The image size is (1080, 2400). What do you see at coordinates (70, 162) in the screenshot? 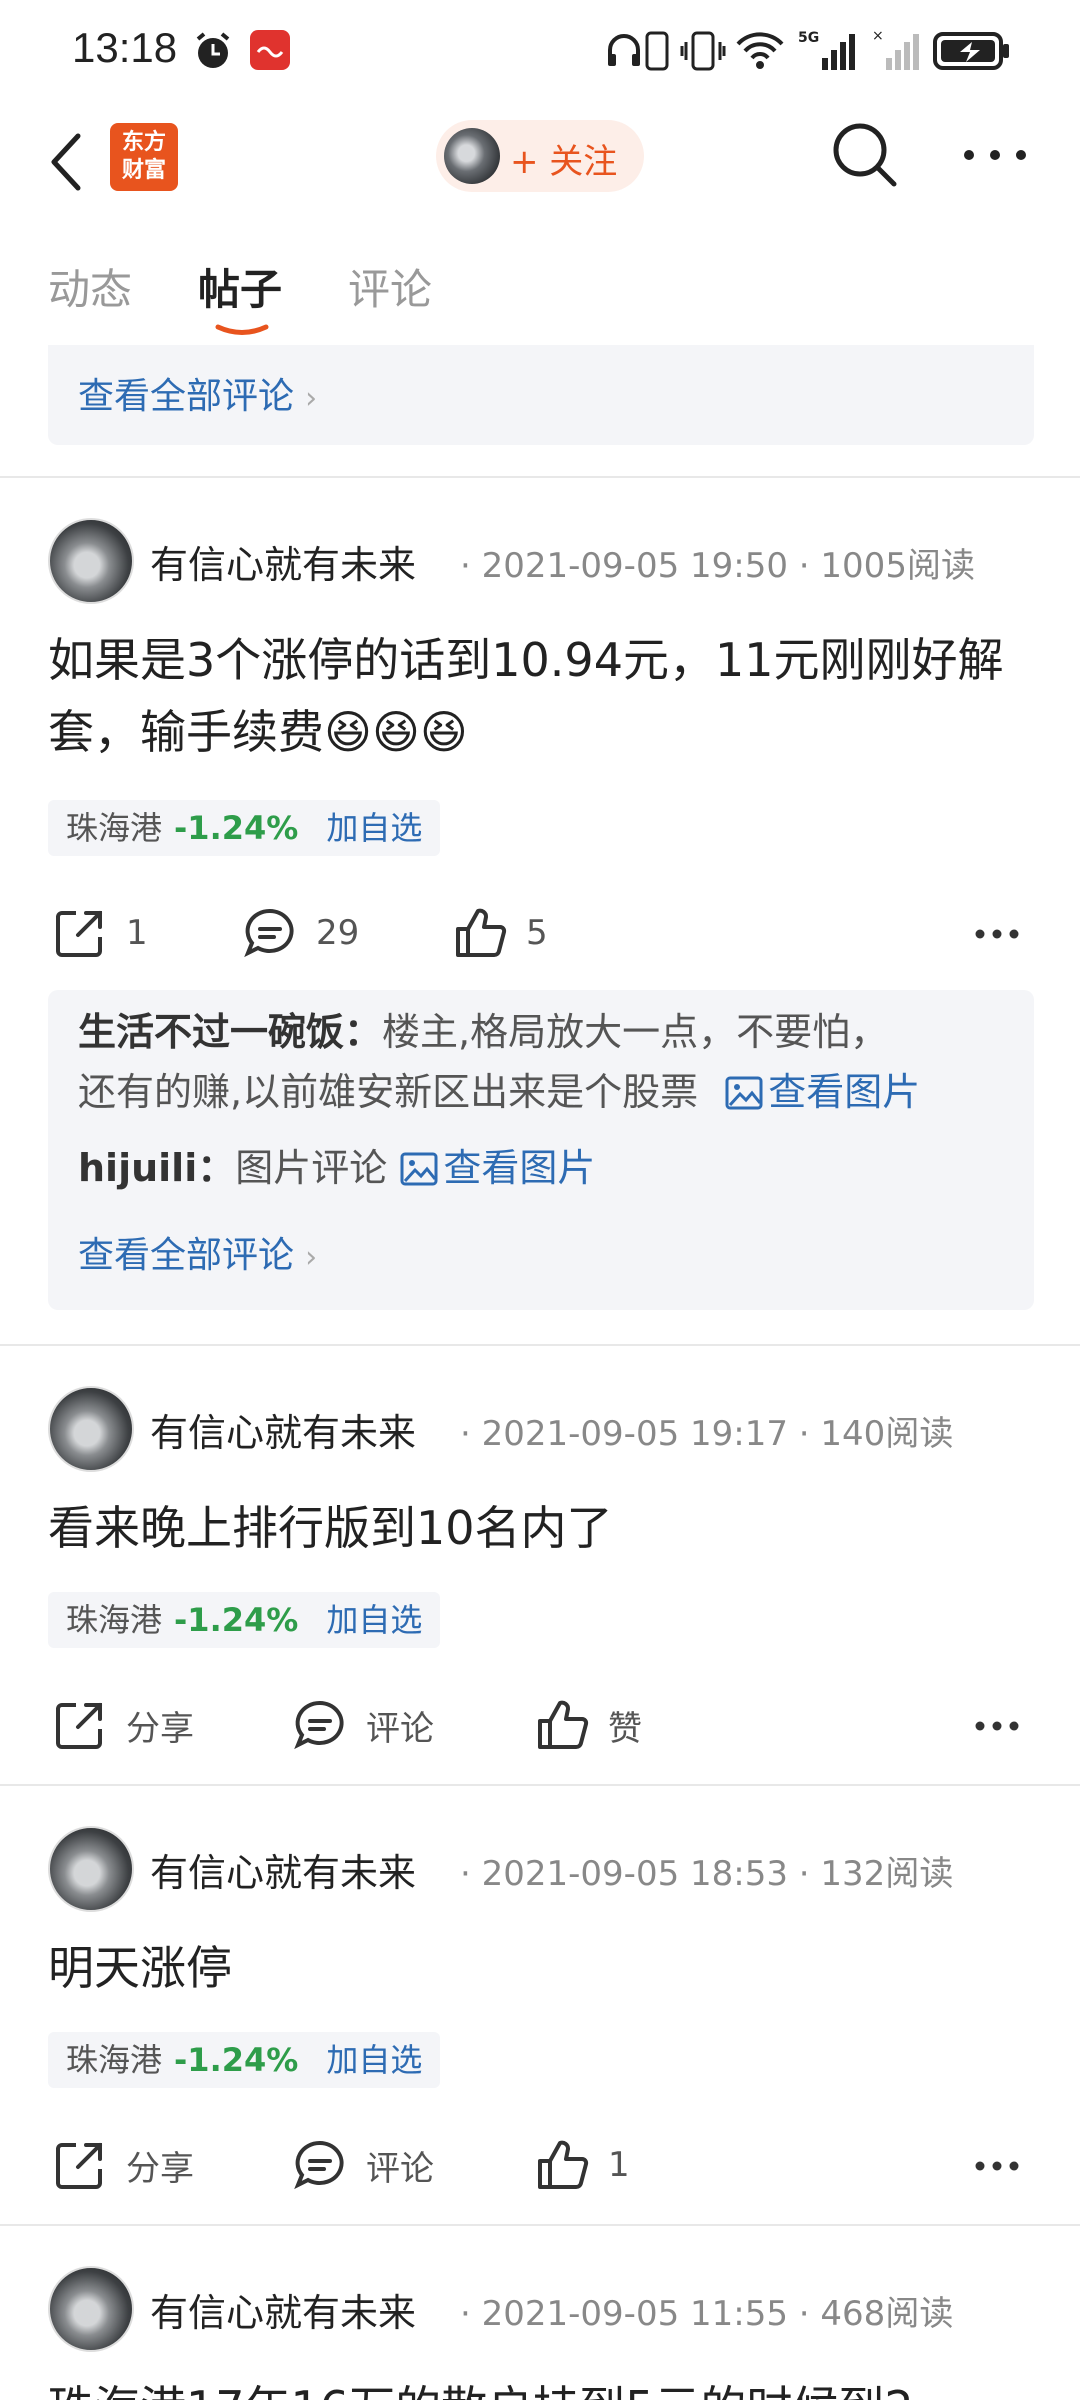
I see `back-arrow-icon` at bounding box center [70, 162].